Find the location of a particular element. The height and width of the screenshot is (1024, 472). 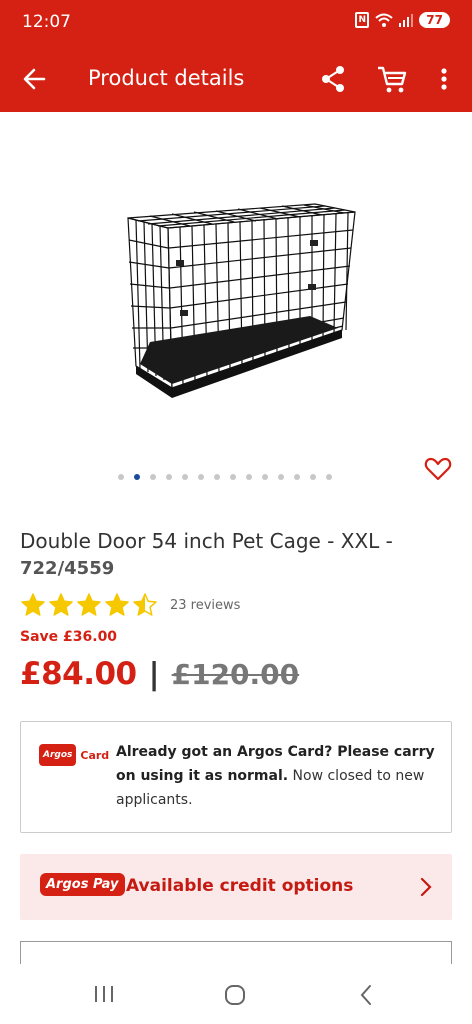

star-half-icon is located at coordinates (145, 604).